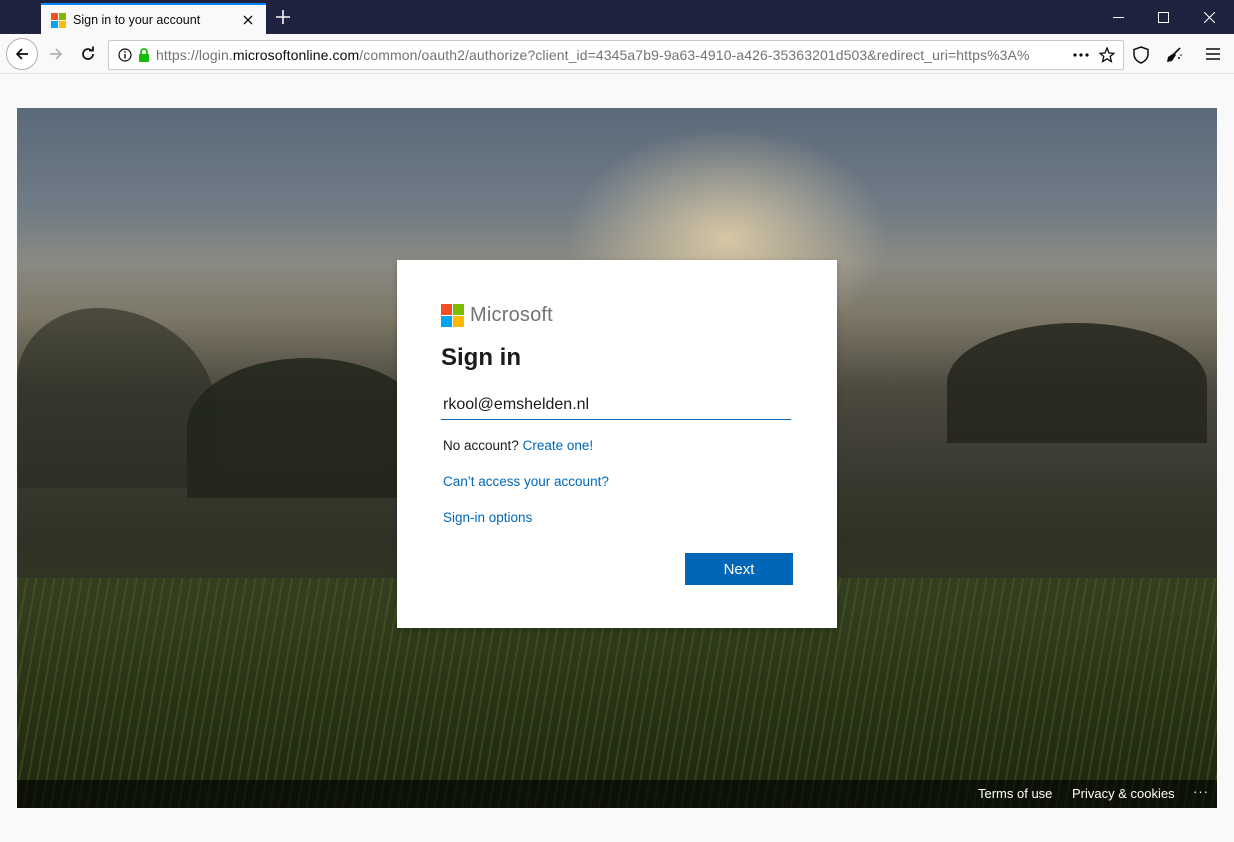 The width and height of the screenshot is (1234, 842). Describe the element at coordinates (481, 357) in the screenshot. I see `page-title: Sign in` at that location.